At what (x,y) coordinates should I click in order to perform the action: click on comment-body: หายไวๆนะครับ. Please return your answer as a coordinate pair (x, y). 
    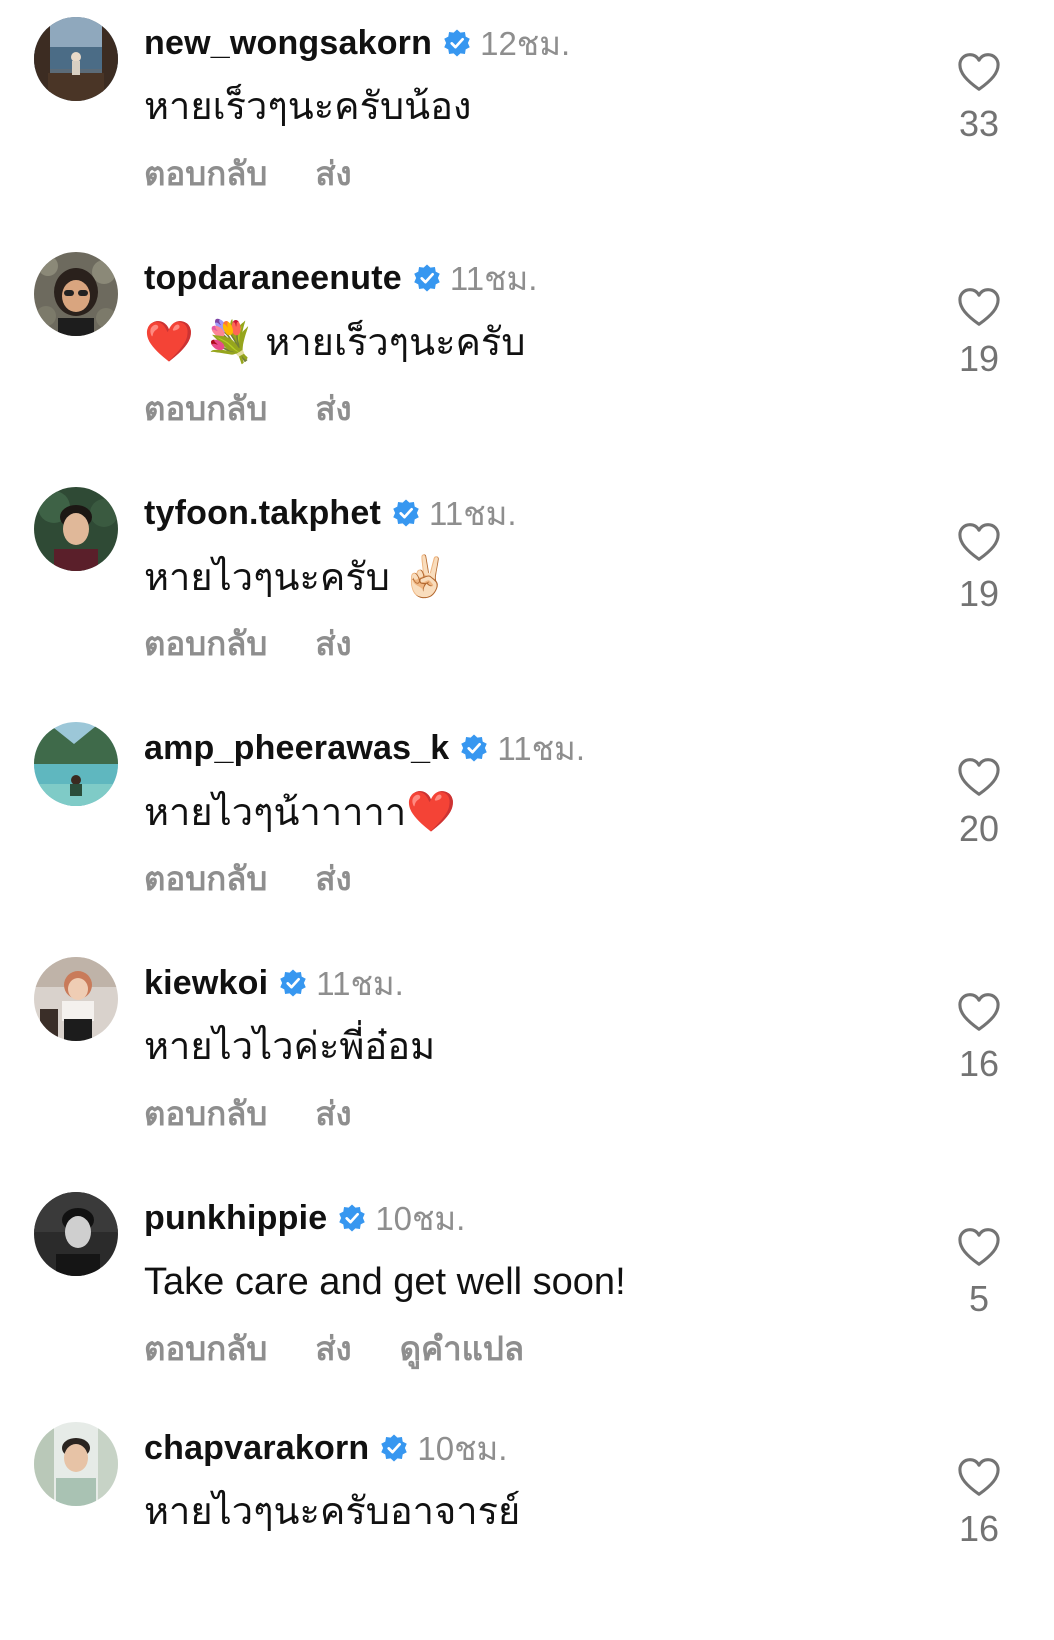
    Looking at the image, I should click on (267, 578).